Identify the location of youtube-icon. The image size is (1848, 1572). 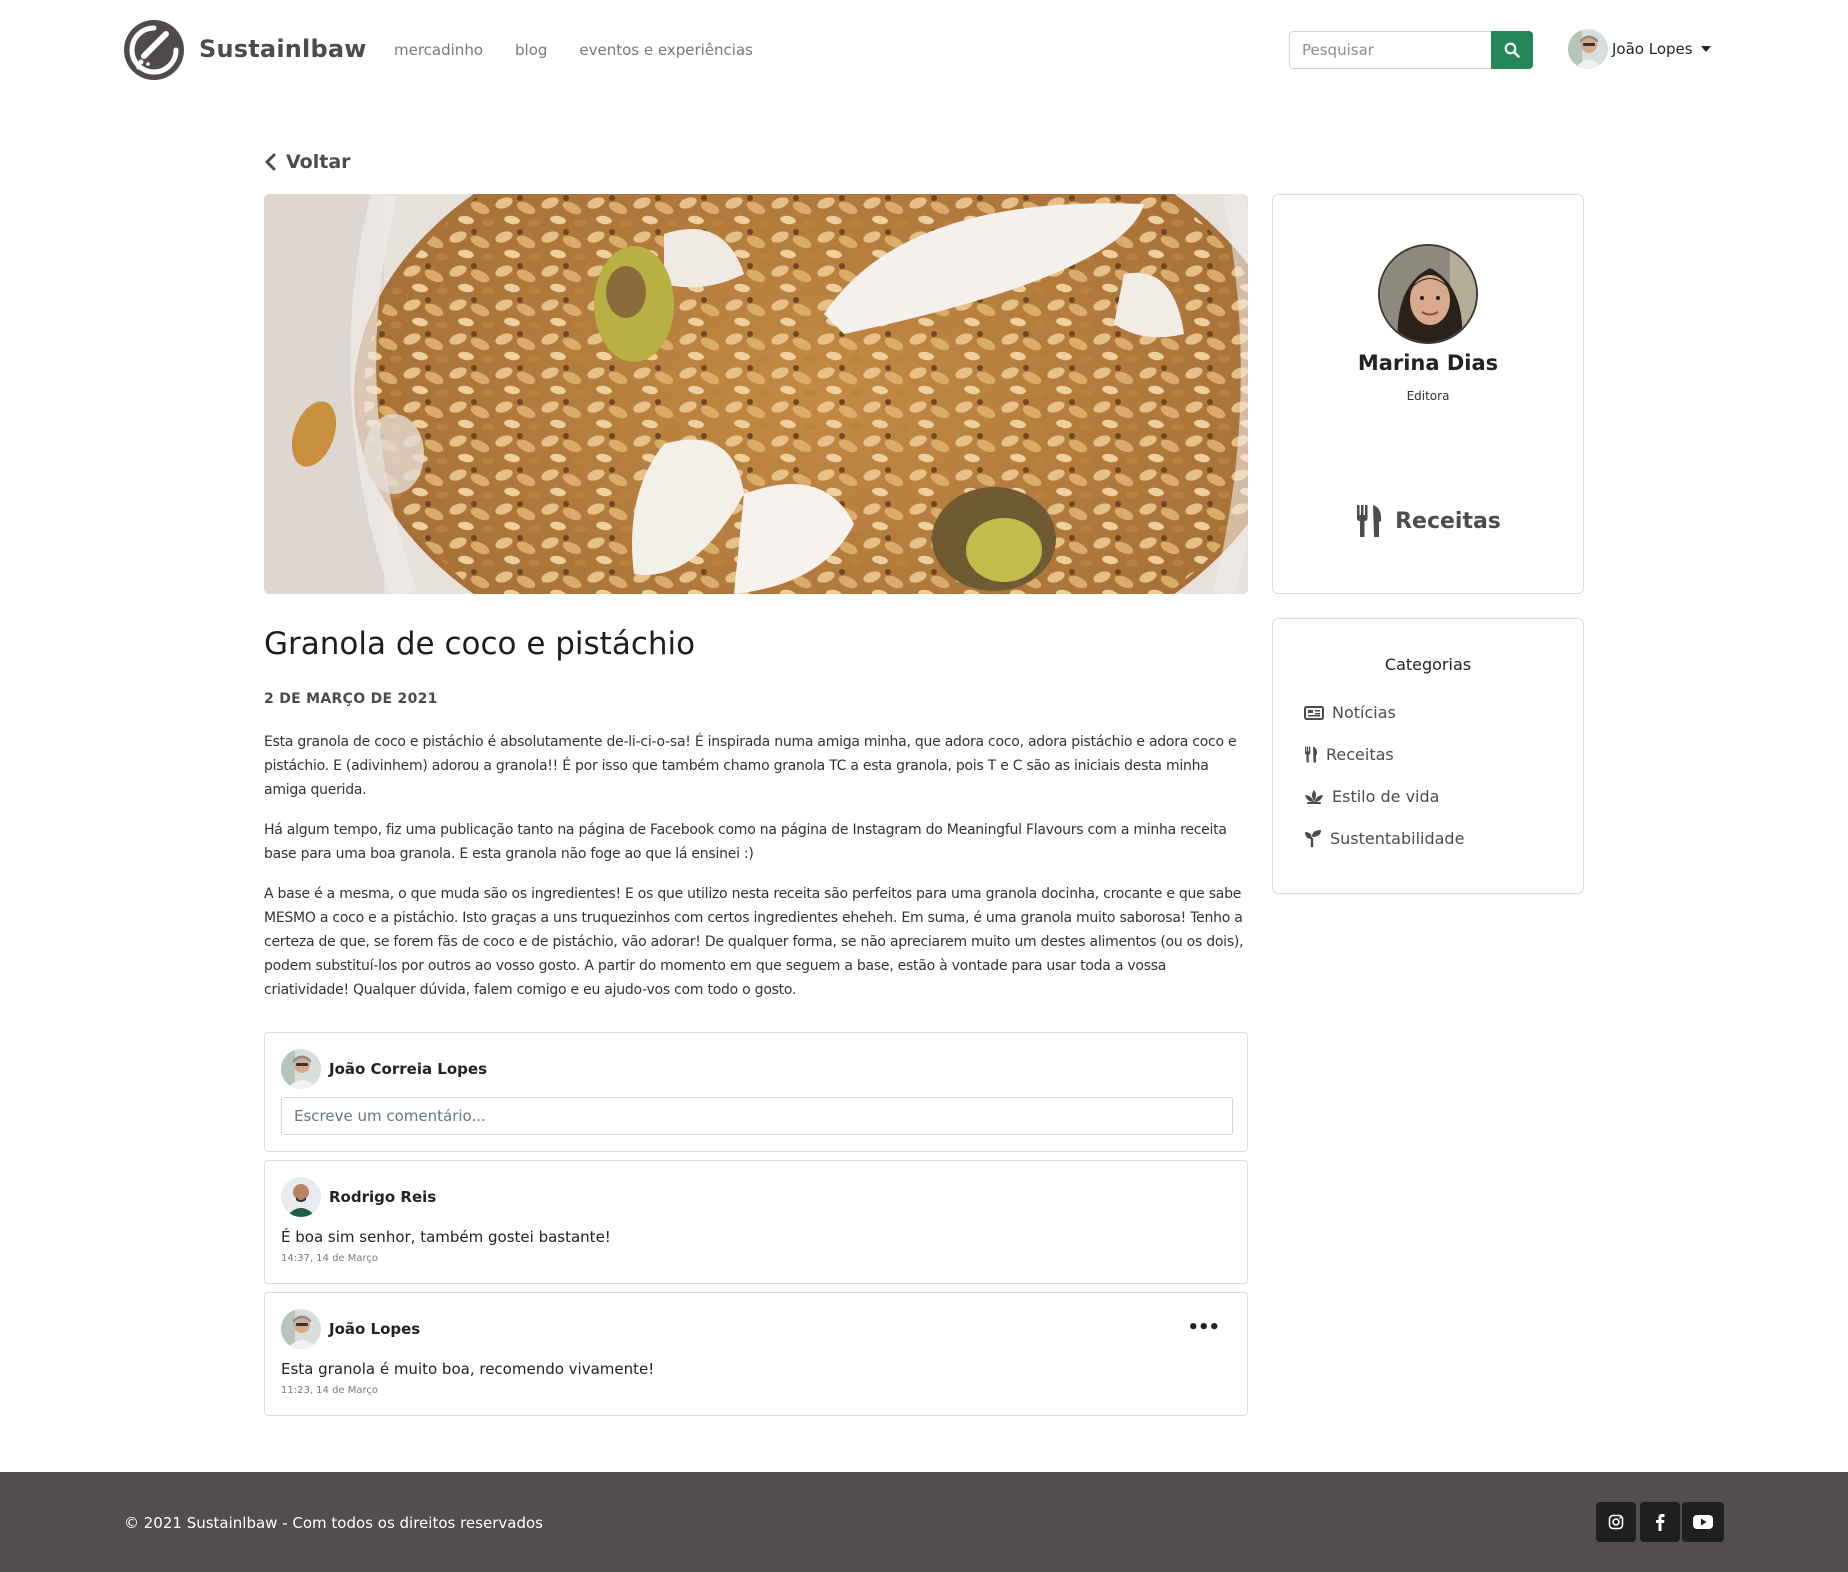
(1703, 1522).